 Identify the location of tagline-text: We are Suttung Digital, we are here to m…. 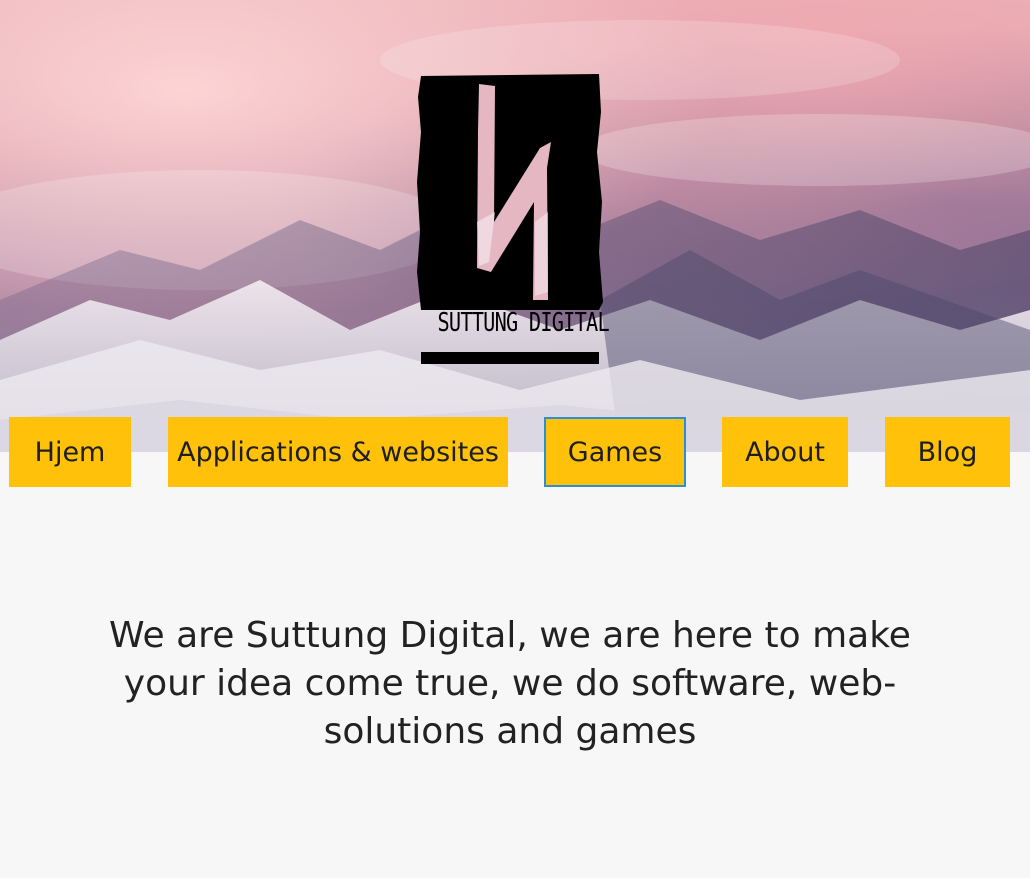
(510, 683).